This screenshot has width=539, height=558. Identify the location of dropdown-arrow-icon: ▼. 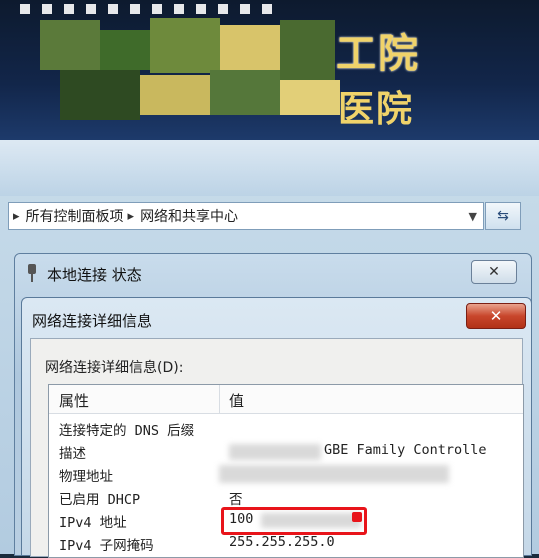
(473, 216).